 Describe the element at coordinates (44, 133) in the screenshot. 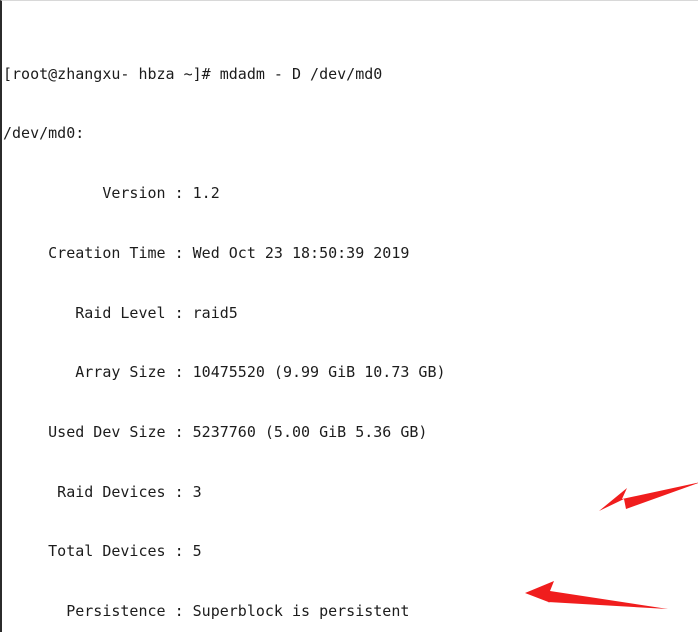

I see `output-device-header: /dev/md0:` at that location.